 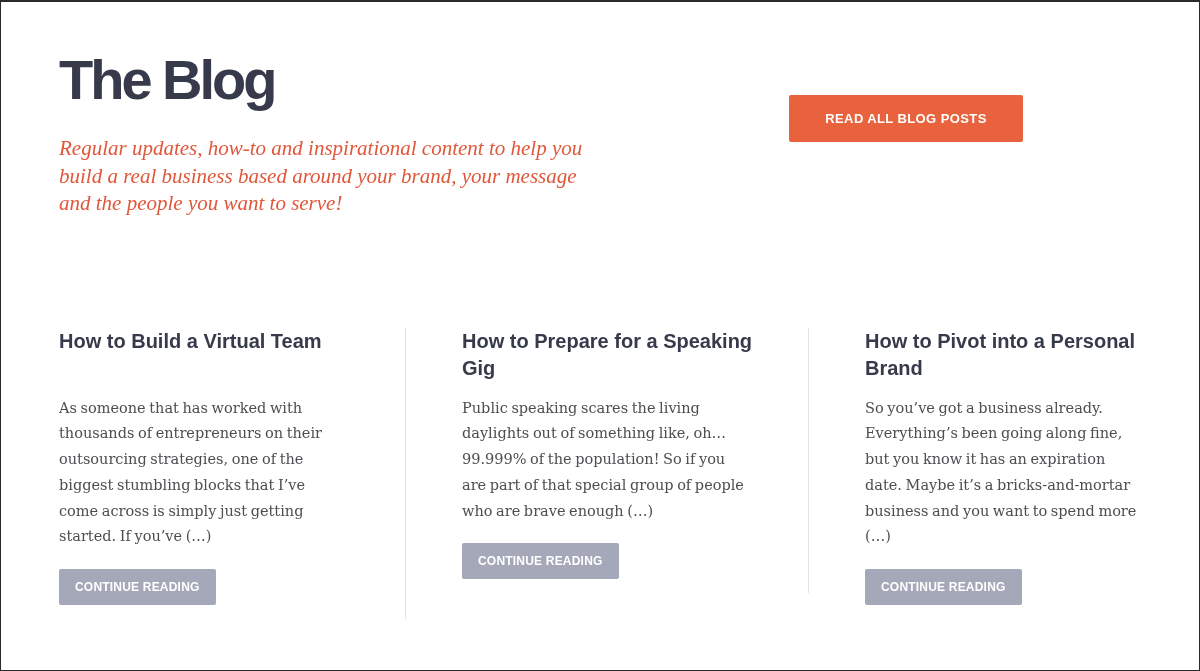 What do you see at coordinates (191, 472) in the screenshot?
I see `post-excerpt: As someone that has worked with thousands of entrepreneurs on their outsourcing strategies, one of the biggest stumbling blocks that I’ve come across is simply just getting started. If you’ve (…)` at bounding box center [191, 472].